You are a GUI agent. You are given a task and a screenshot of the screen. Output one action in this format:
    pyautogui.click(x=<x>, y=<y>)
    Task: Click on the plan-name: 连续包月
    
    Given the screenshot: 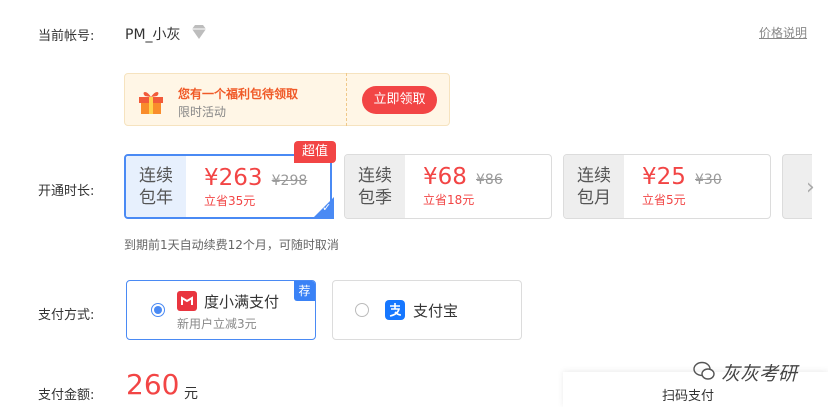 What is the action you would take?
    pyautogui.click(x=594, y=186)
    